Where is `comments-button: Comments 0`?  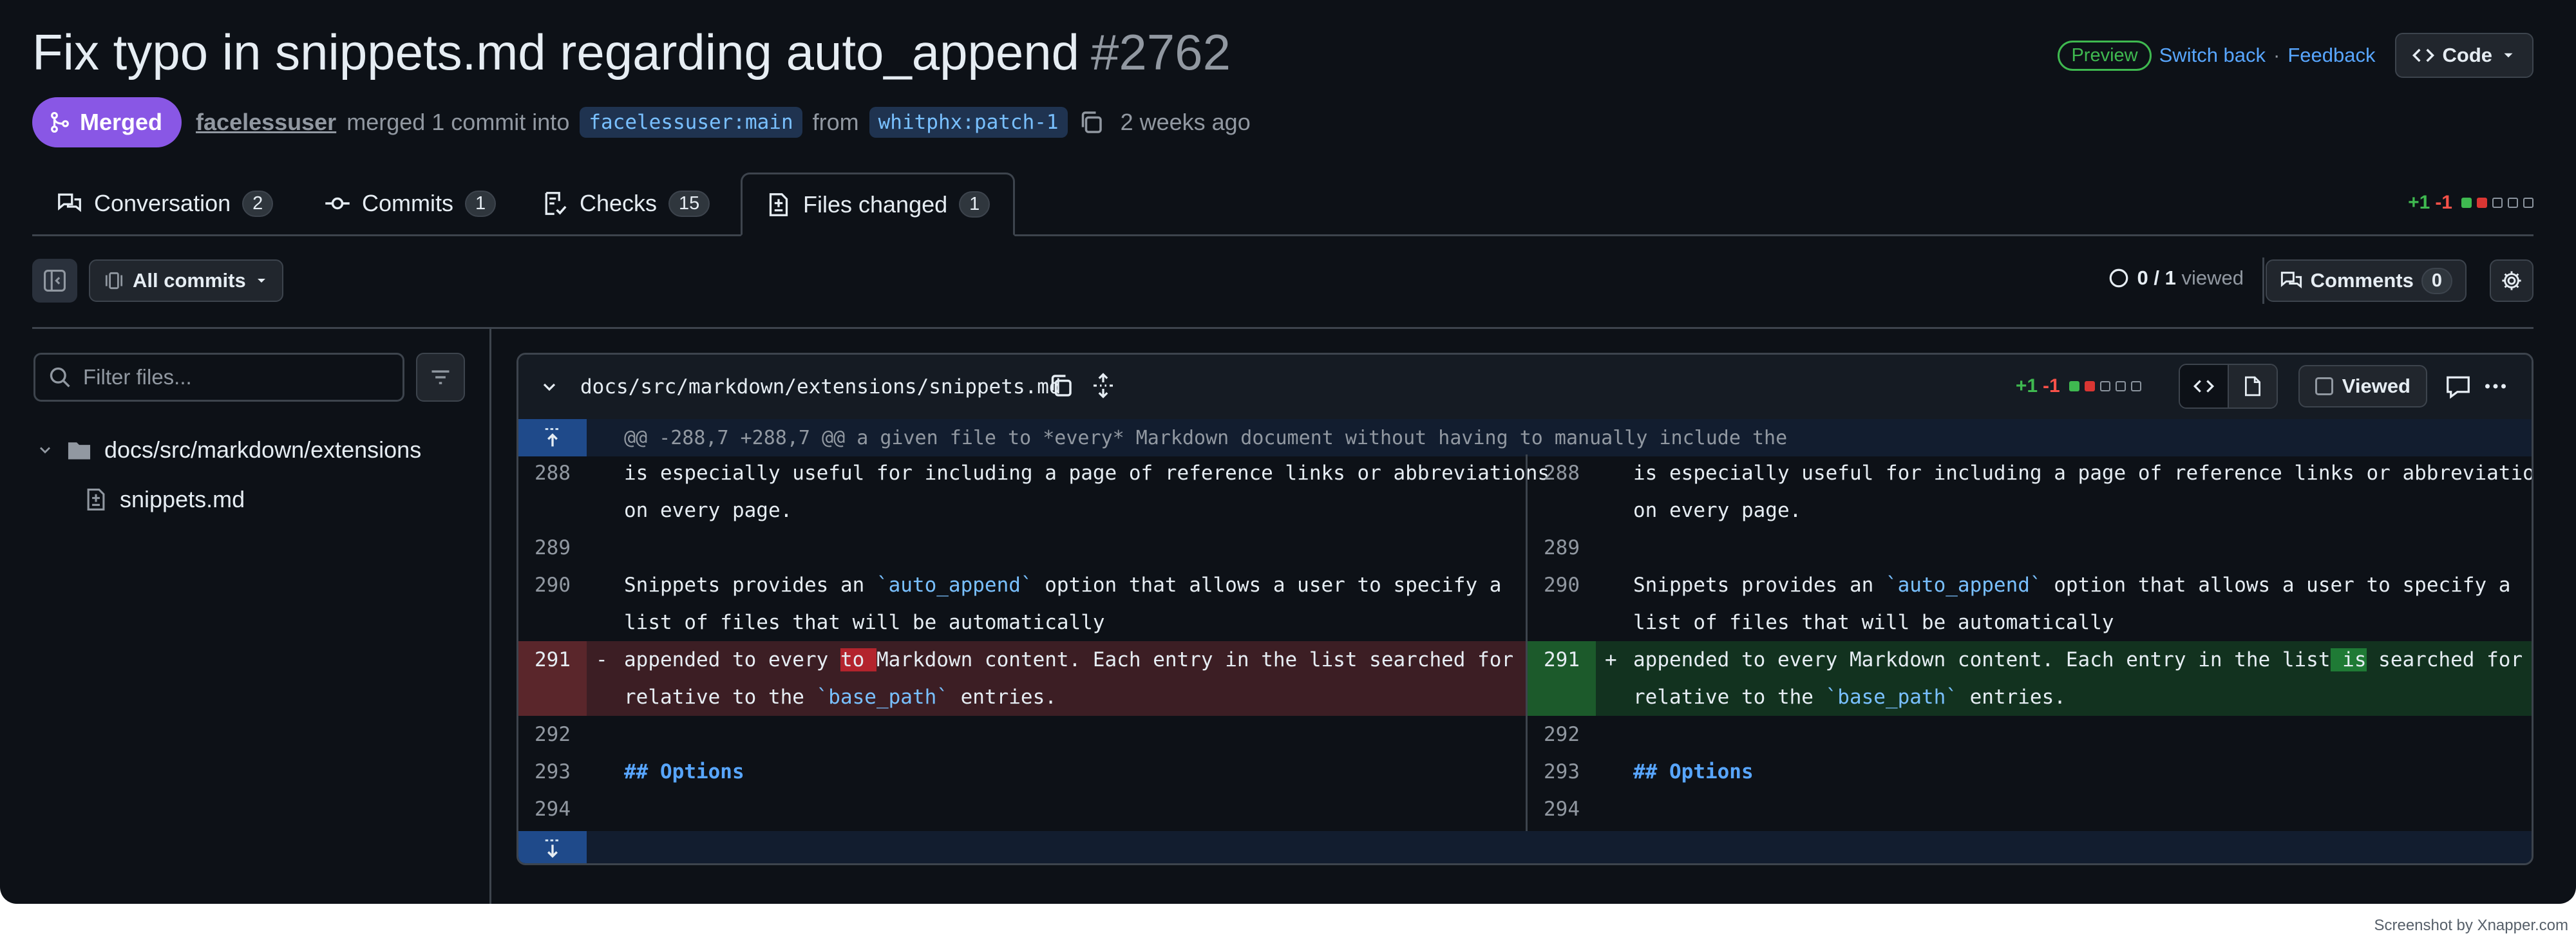 comments-button: Comments 0 is located at coordinates (2366, 280).